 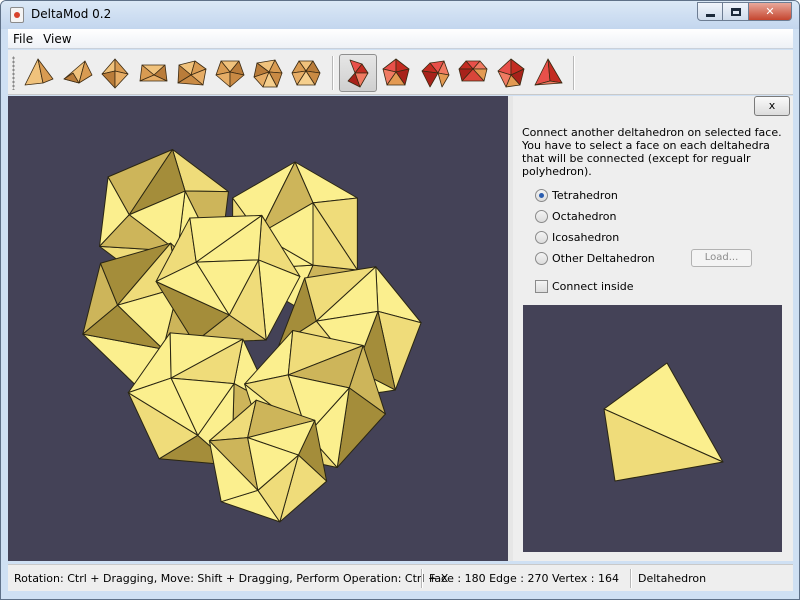 I want to click on face-select-icon, so click(x=548, y=72).